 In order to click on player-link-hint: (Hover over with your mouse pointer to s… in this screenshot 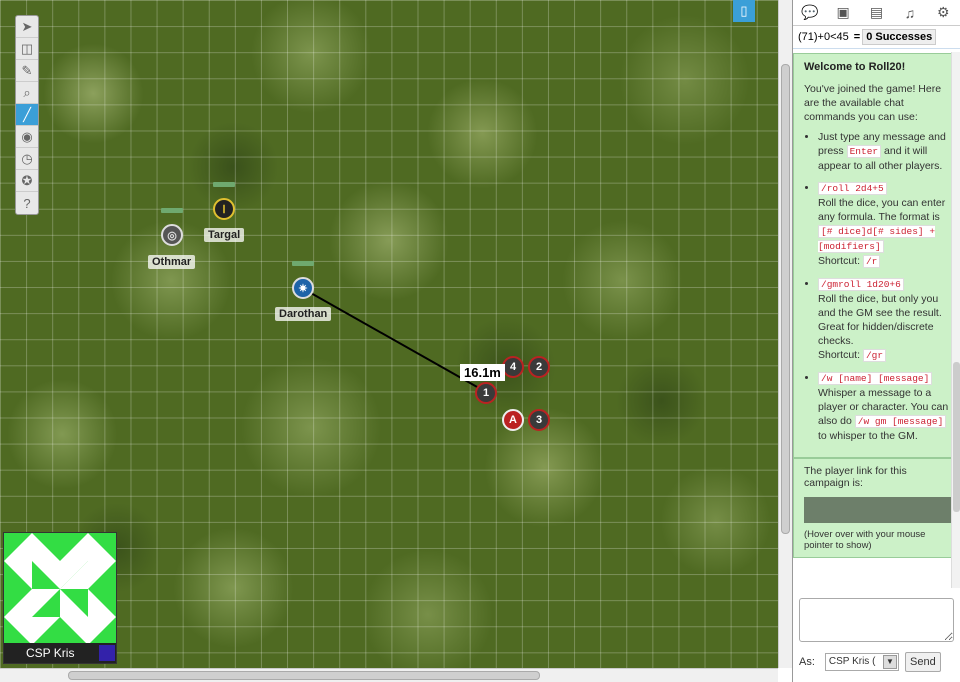, I will do `click(865, 540)`.